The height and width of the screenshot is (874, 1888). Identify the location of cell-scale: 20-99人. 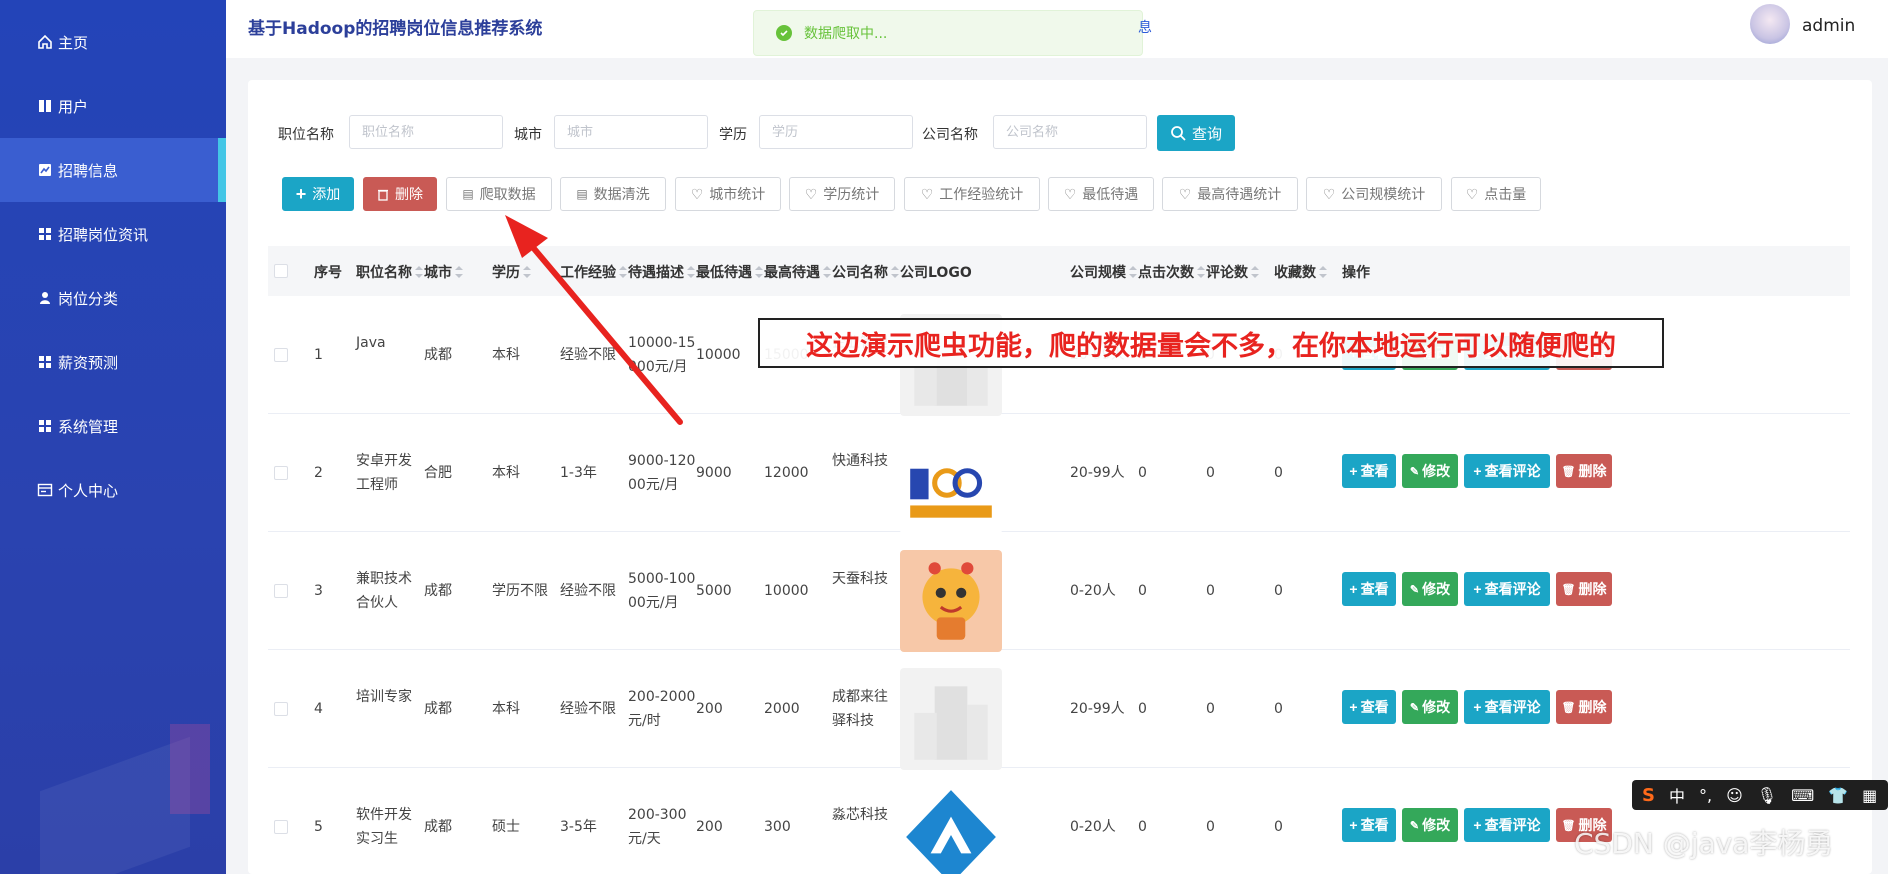
(1097, 473).